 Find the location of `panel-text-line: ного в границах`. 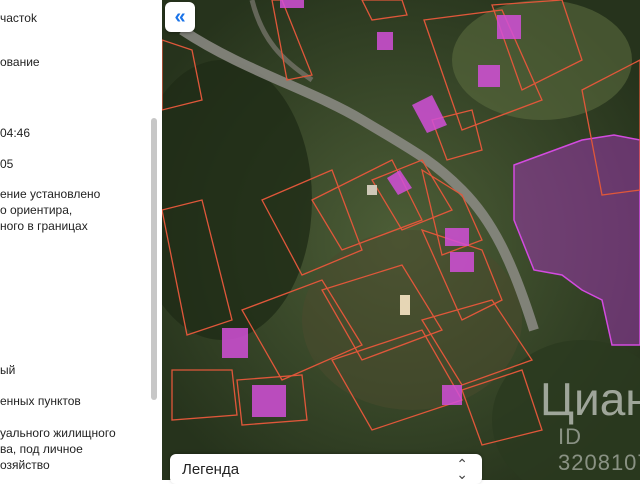

panel-text-line: ного в границах is located at coordinates (44, 226).